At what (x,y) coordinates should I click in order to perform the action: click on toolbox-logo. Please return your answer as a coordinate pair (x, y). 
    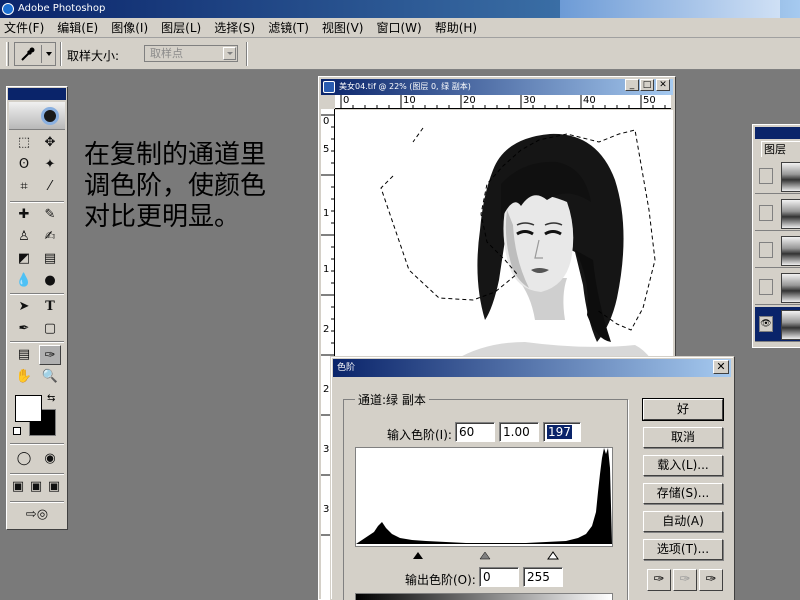
    Looking at the image, I should click on (37, 116).